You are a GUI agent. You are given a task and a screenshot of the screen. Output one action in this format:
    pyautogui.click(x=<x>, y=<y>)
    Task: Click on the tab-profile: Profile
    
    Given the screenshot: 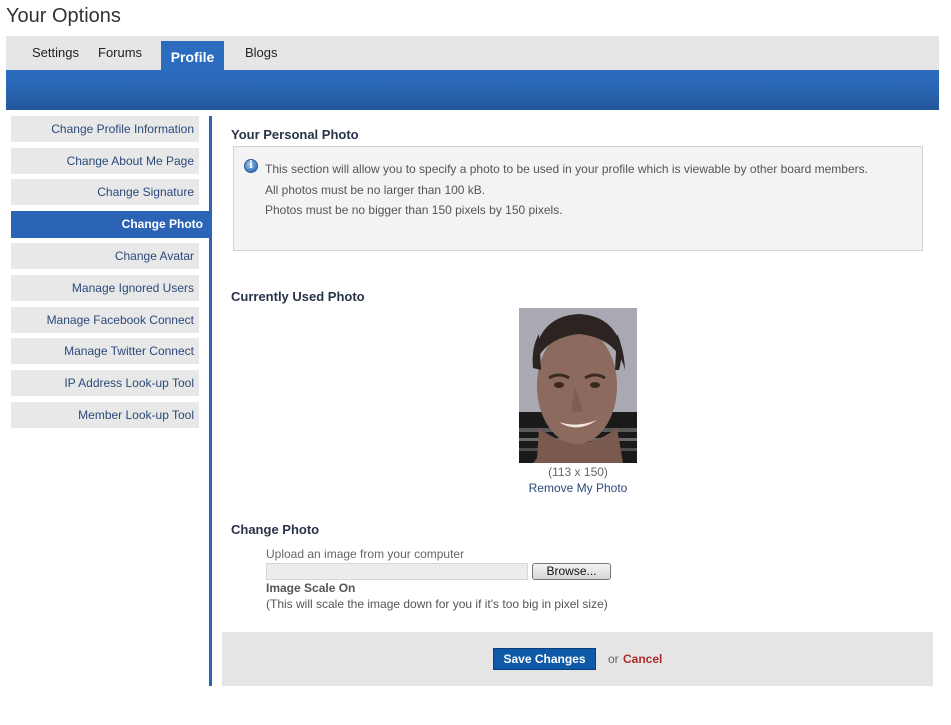 What is the action you would take?
    pyautogui.click(x=192, y=55)
    